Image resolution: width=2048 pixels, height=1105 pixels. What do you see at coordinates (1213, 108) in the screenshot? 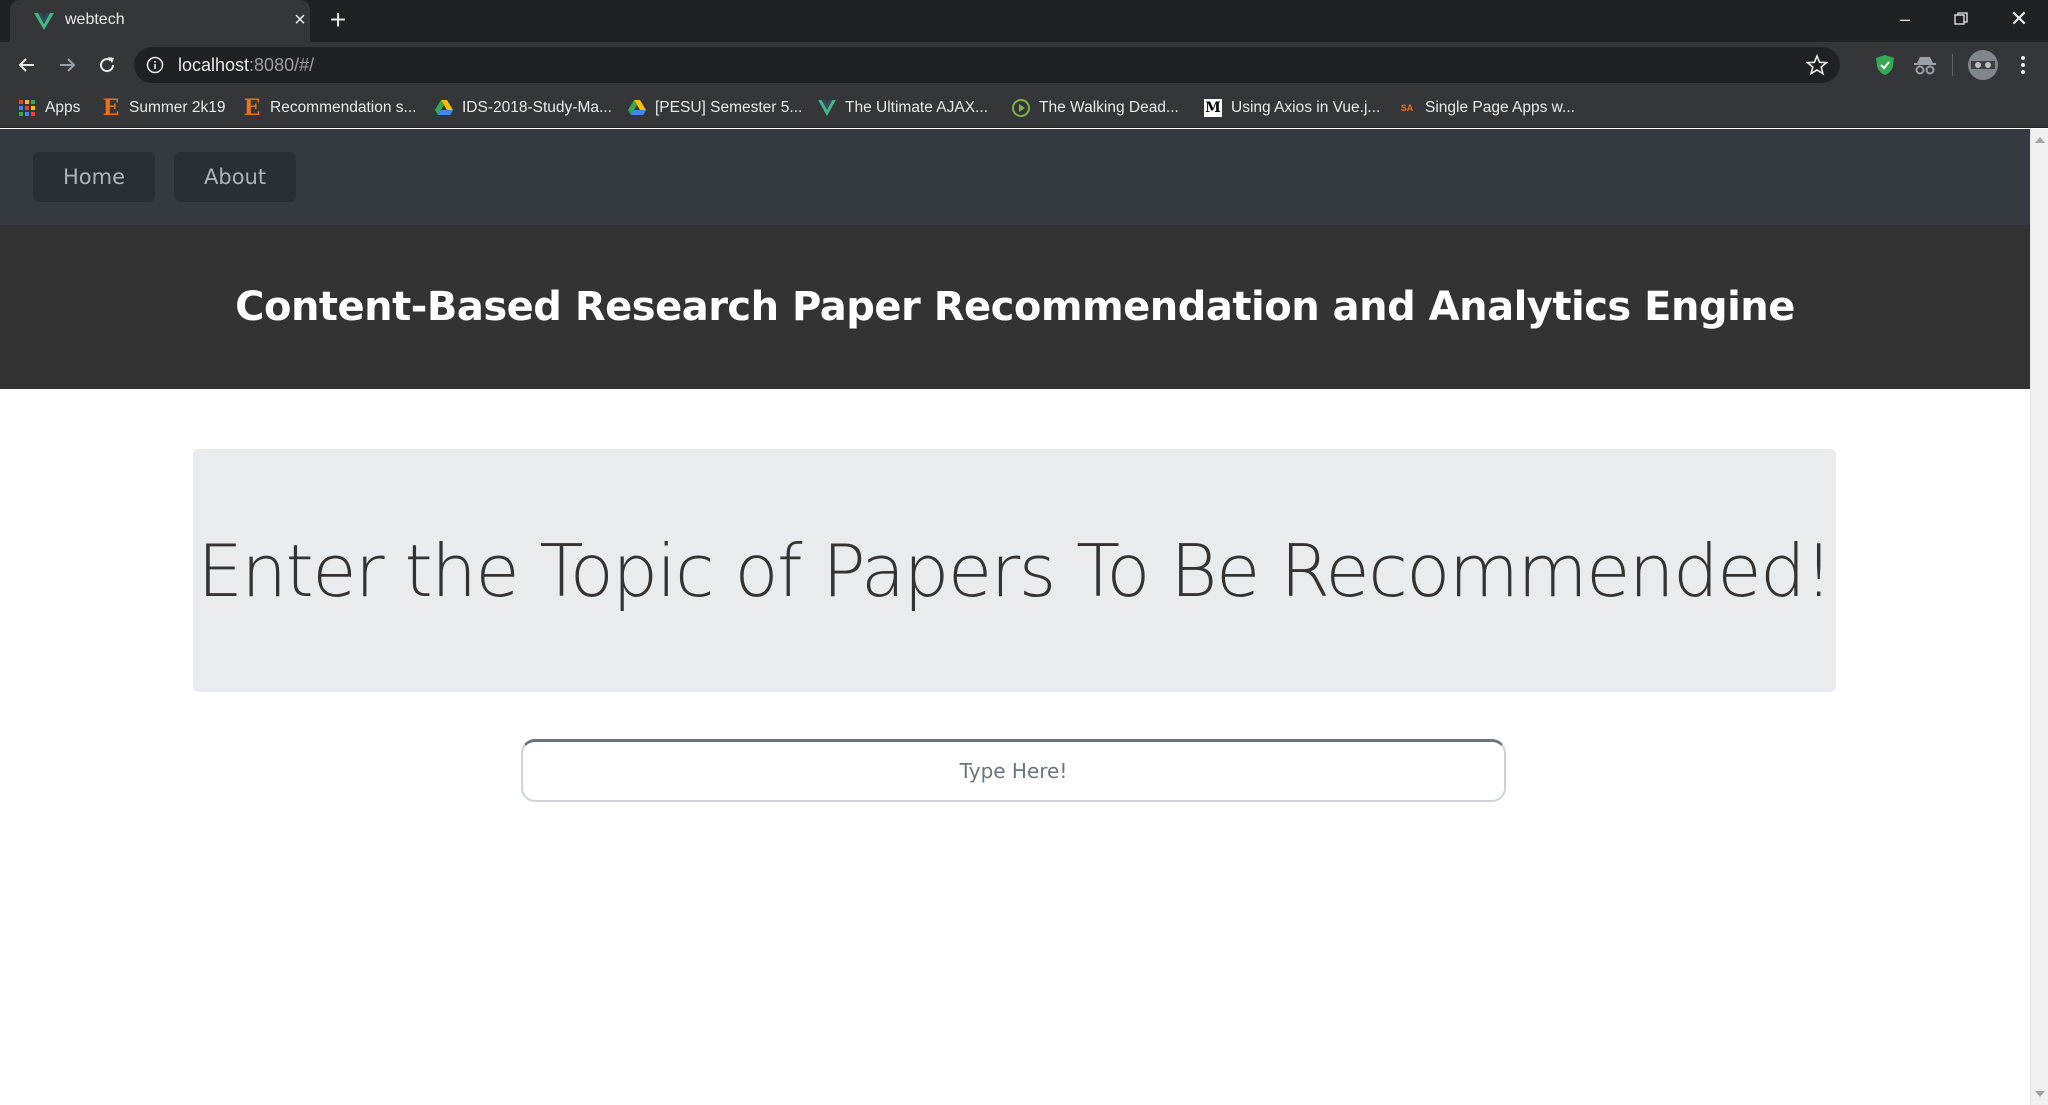
I see `medium-icon: M` at bounding box center [1213, 108].